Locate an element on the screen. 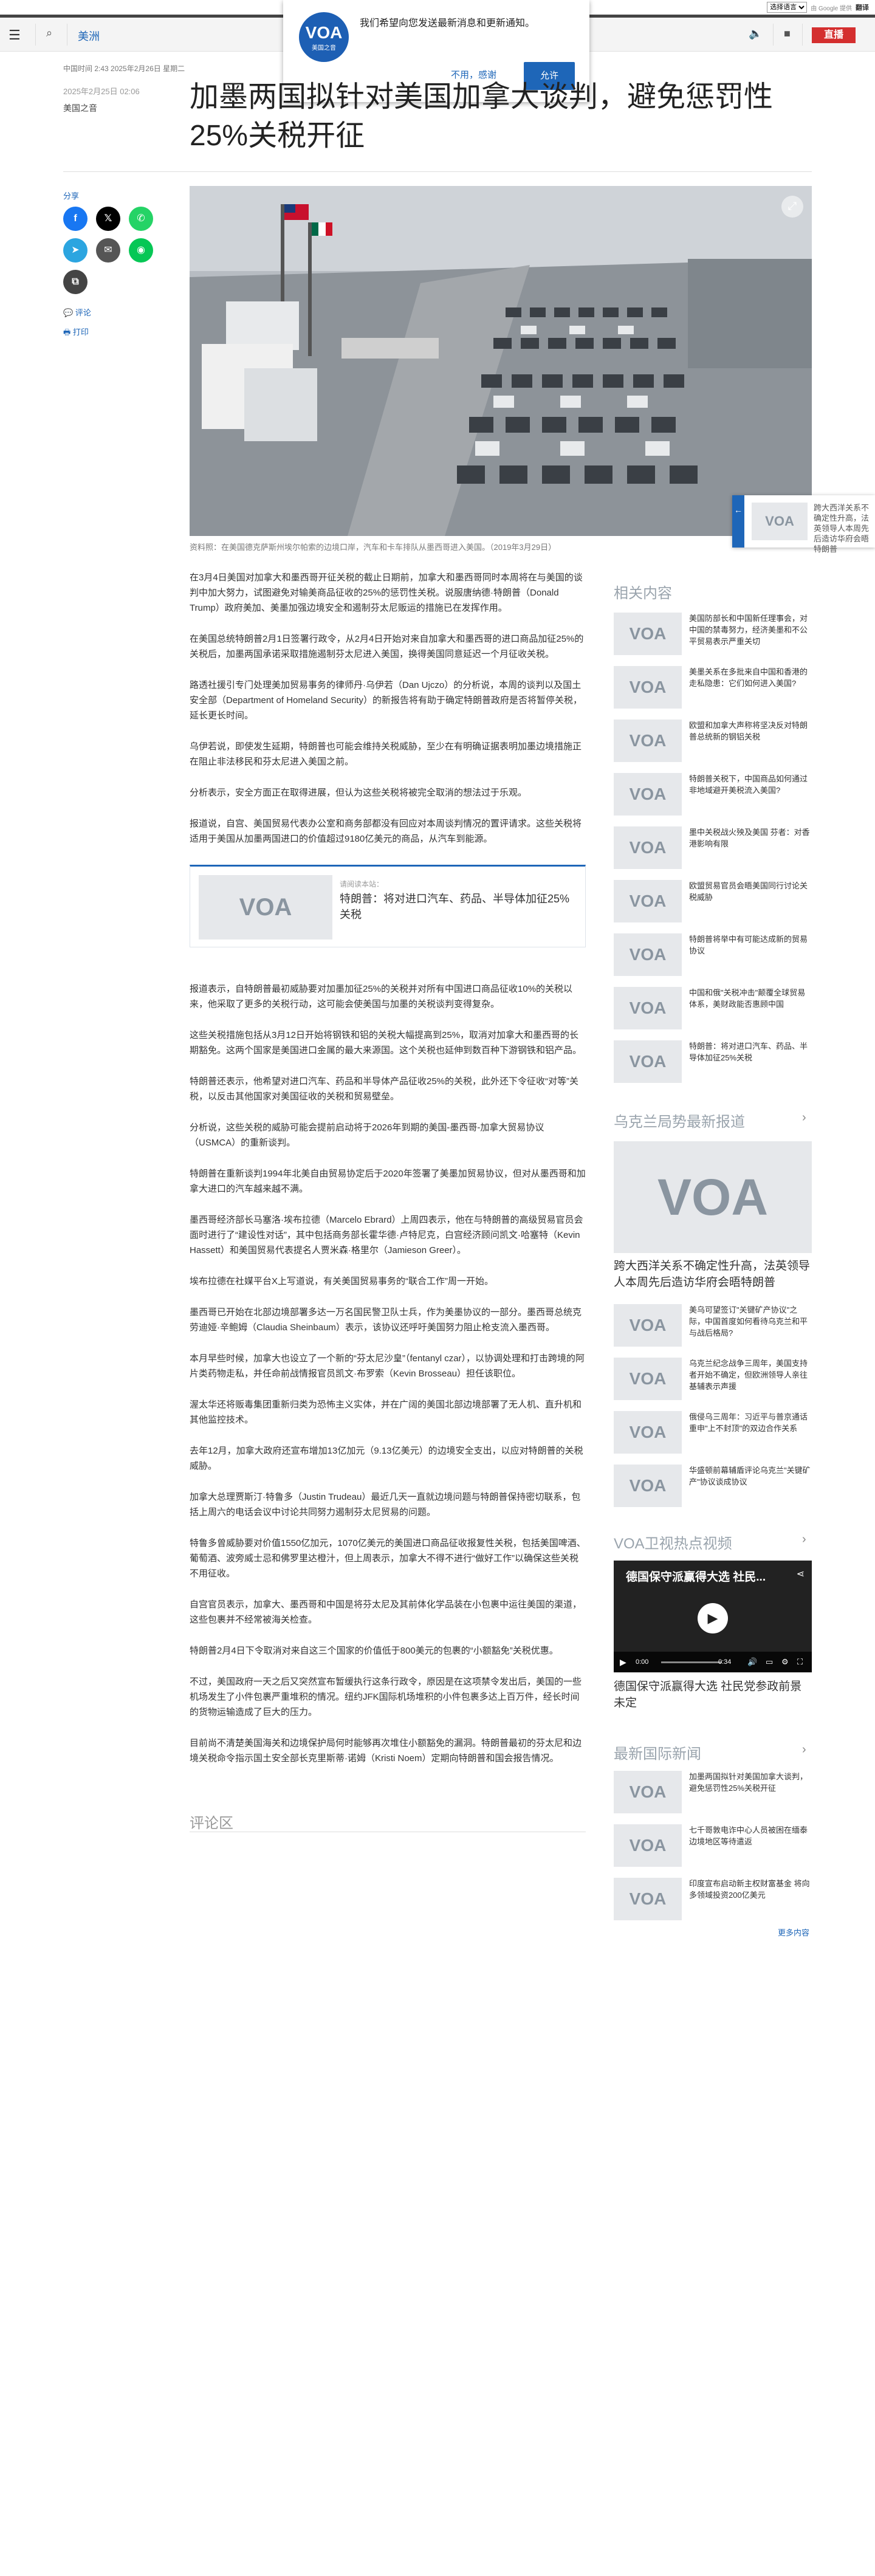  related-heading: 相关内容 is located at coordinates (643, 593).